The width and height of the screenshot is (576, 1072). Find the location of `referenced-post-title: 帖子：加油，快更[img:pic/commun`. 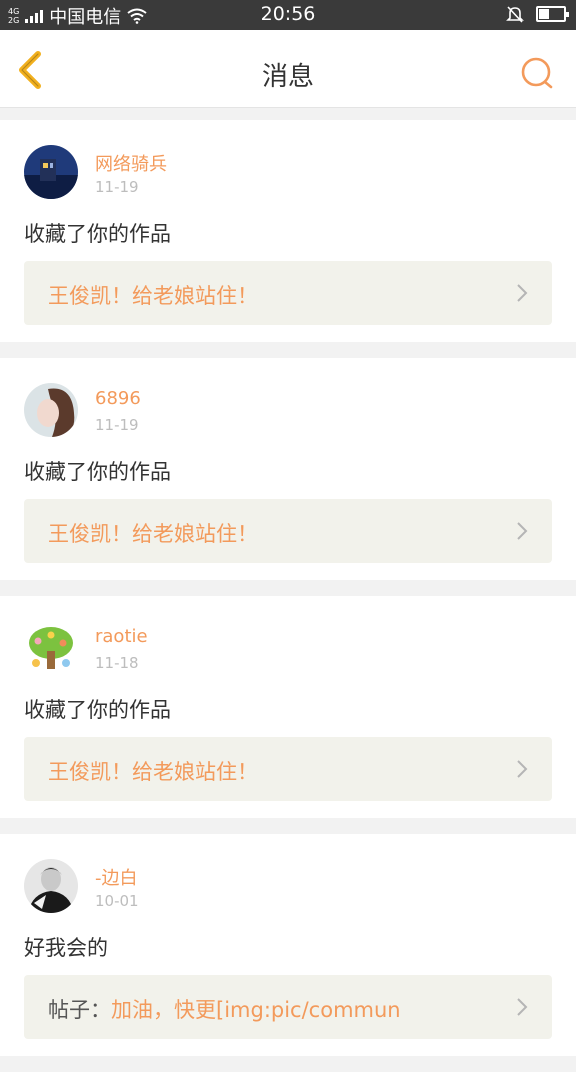

referenced-post-title: 帖子：加油，快更[img:pic/commun is located at coordinates (224, 1010).